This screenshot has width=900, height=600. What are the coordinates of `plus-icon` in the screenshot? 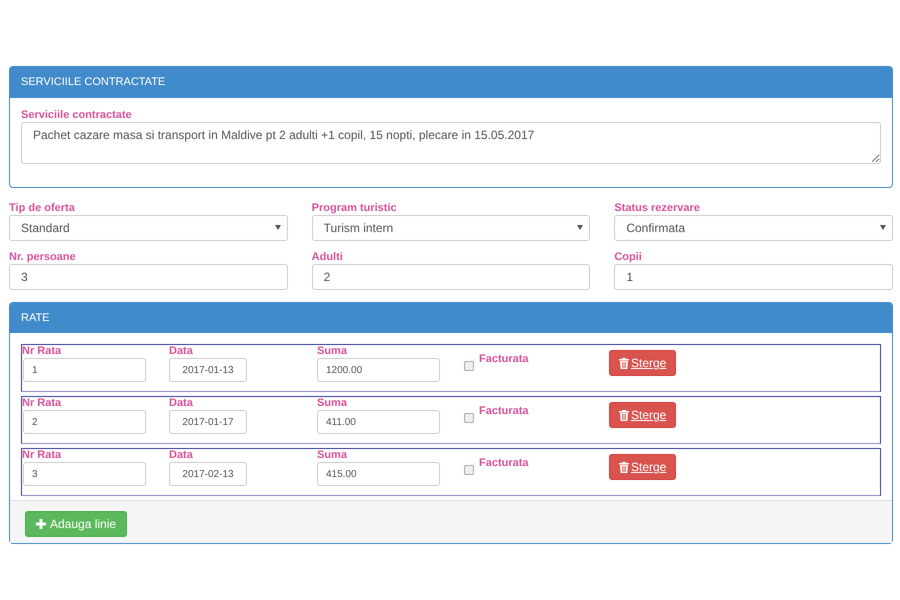 It's located at (41, 524).